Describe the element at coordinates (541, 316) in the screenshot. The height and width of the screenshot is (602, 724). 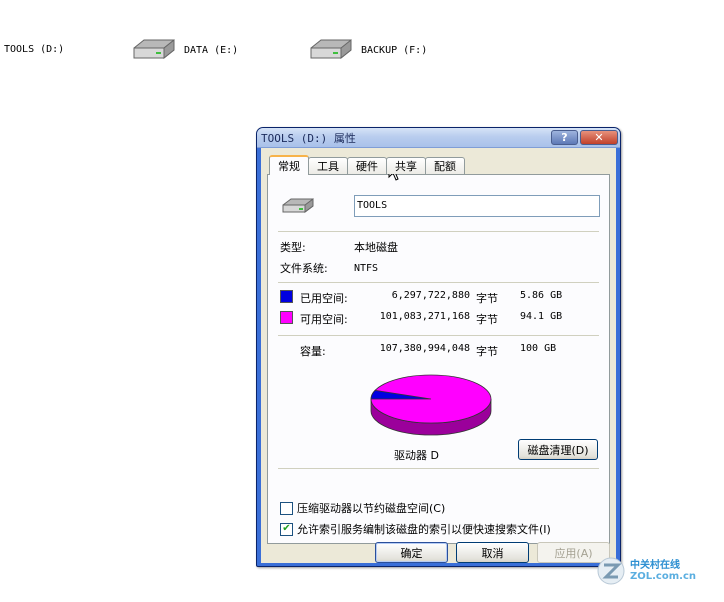
I see `free-space-gb: 94.1 GB` at that location.